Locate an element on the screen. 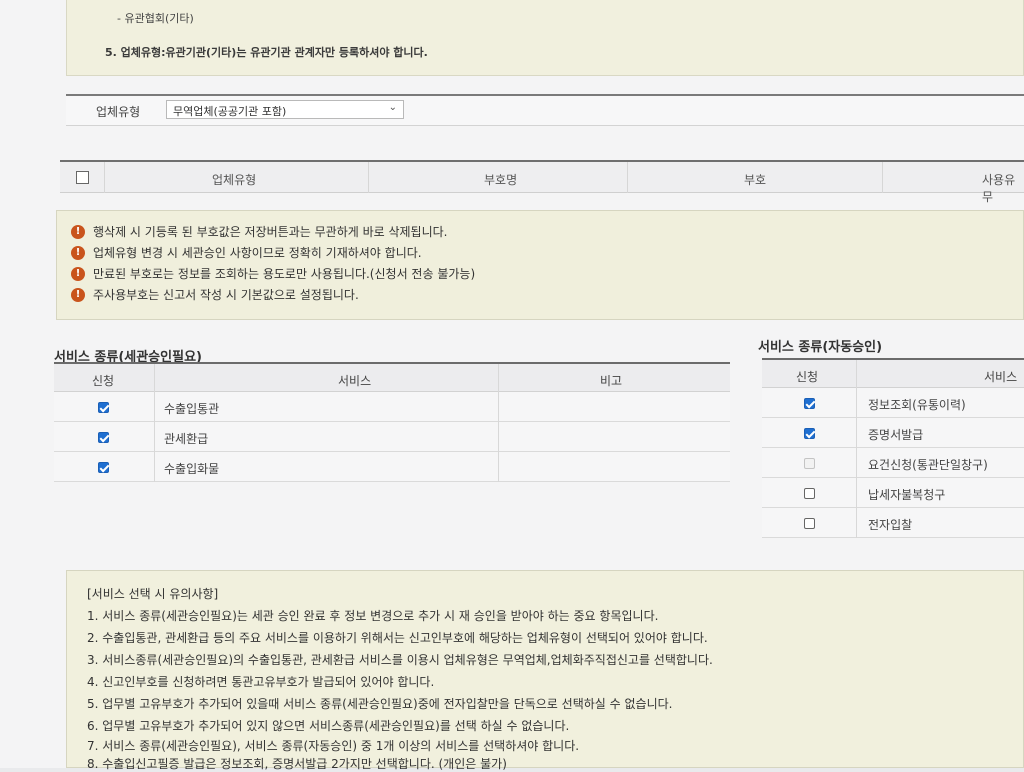 The width and height of the screenshot is (1024, 772). col-usage: 사용유무 is located at coordinates (999, 188).